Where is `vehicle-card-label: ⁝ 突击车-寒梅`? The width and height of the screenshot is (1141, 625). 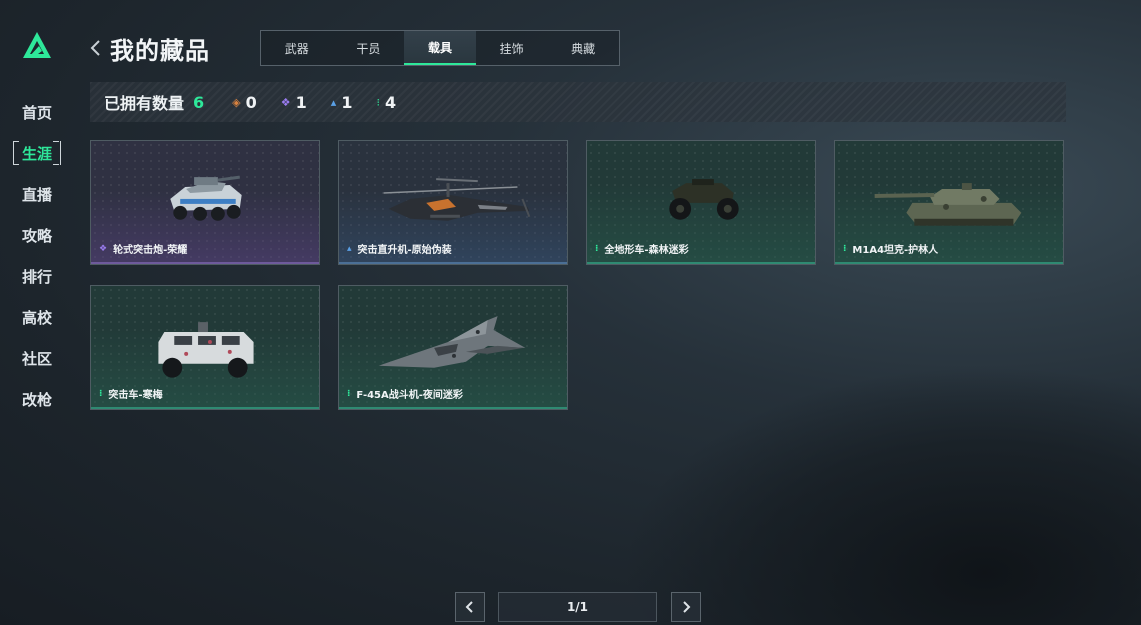
vehicle-card-label: ⁝ 突击车-寒梅 is located at coordinates (131, 394).